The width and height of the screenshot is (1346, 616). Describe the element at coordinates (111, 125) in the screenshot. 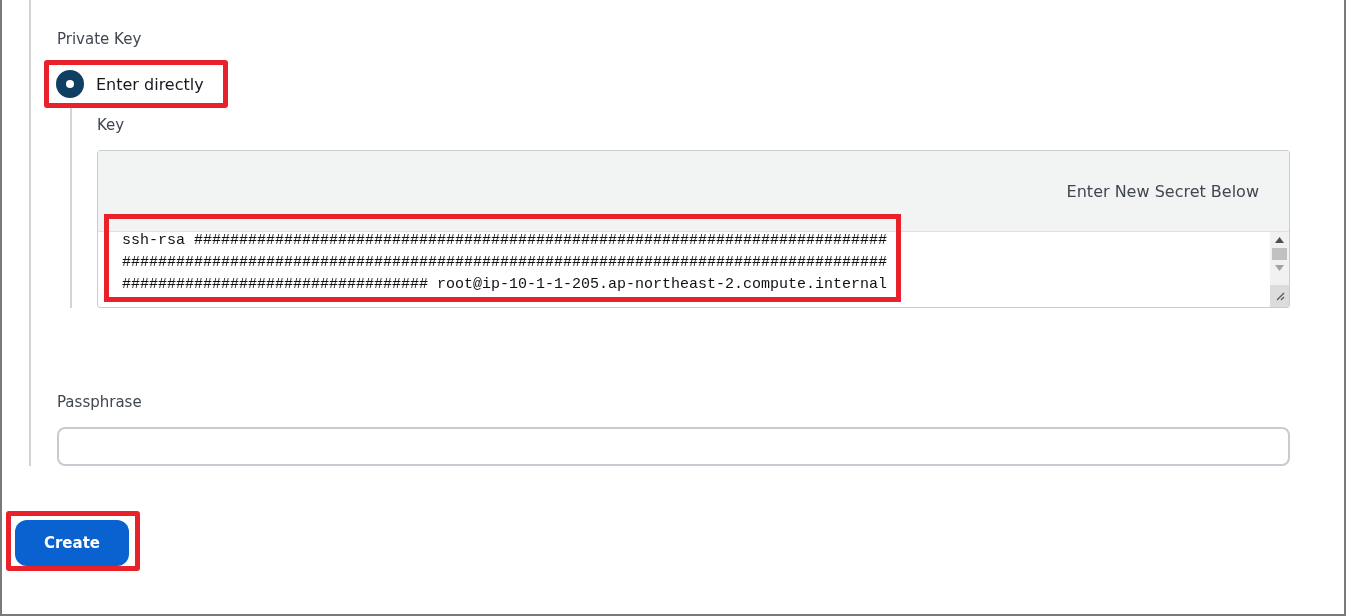

I see `field-label: Key` at that location.